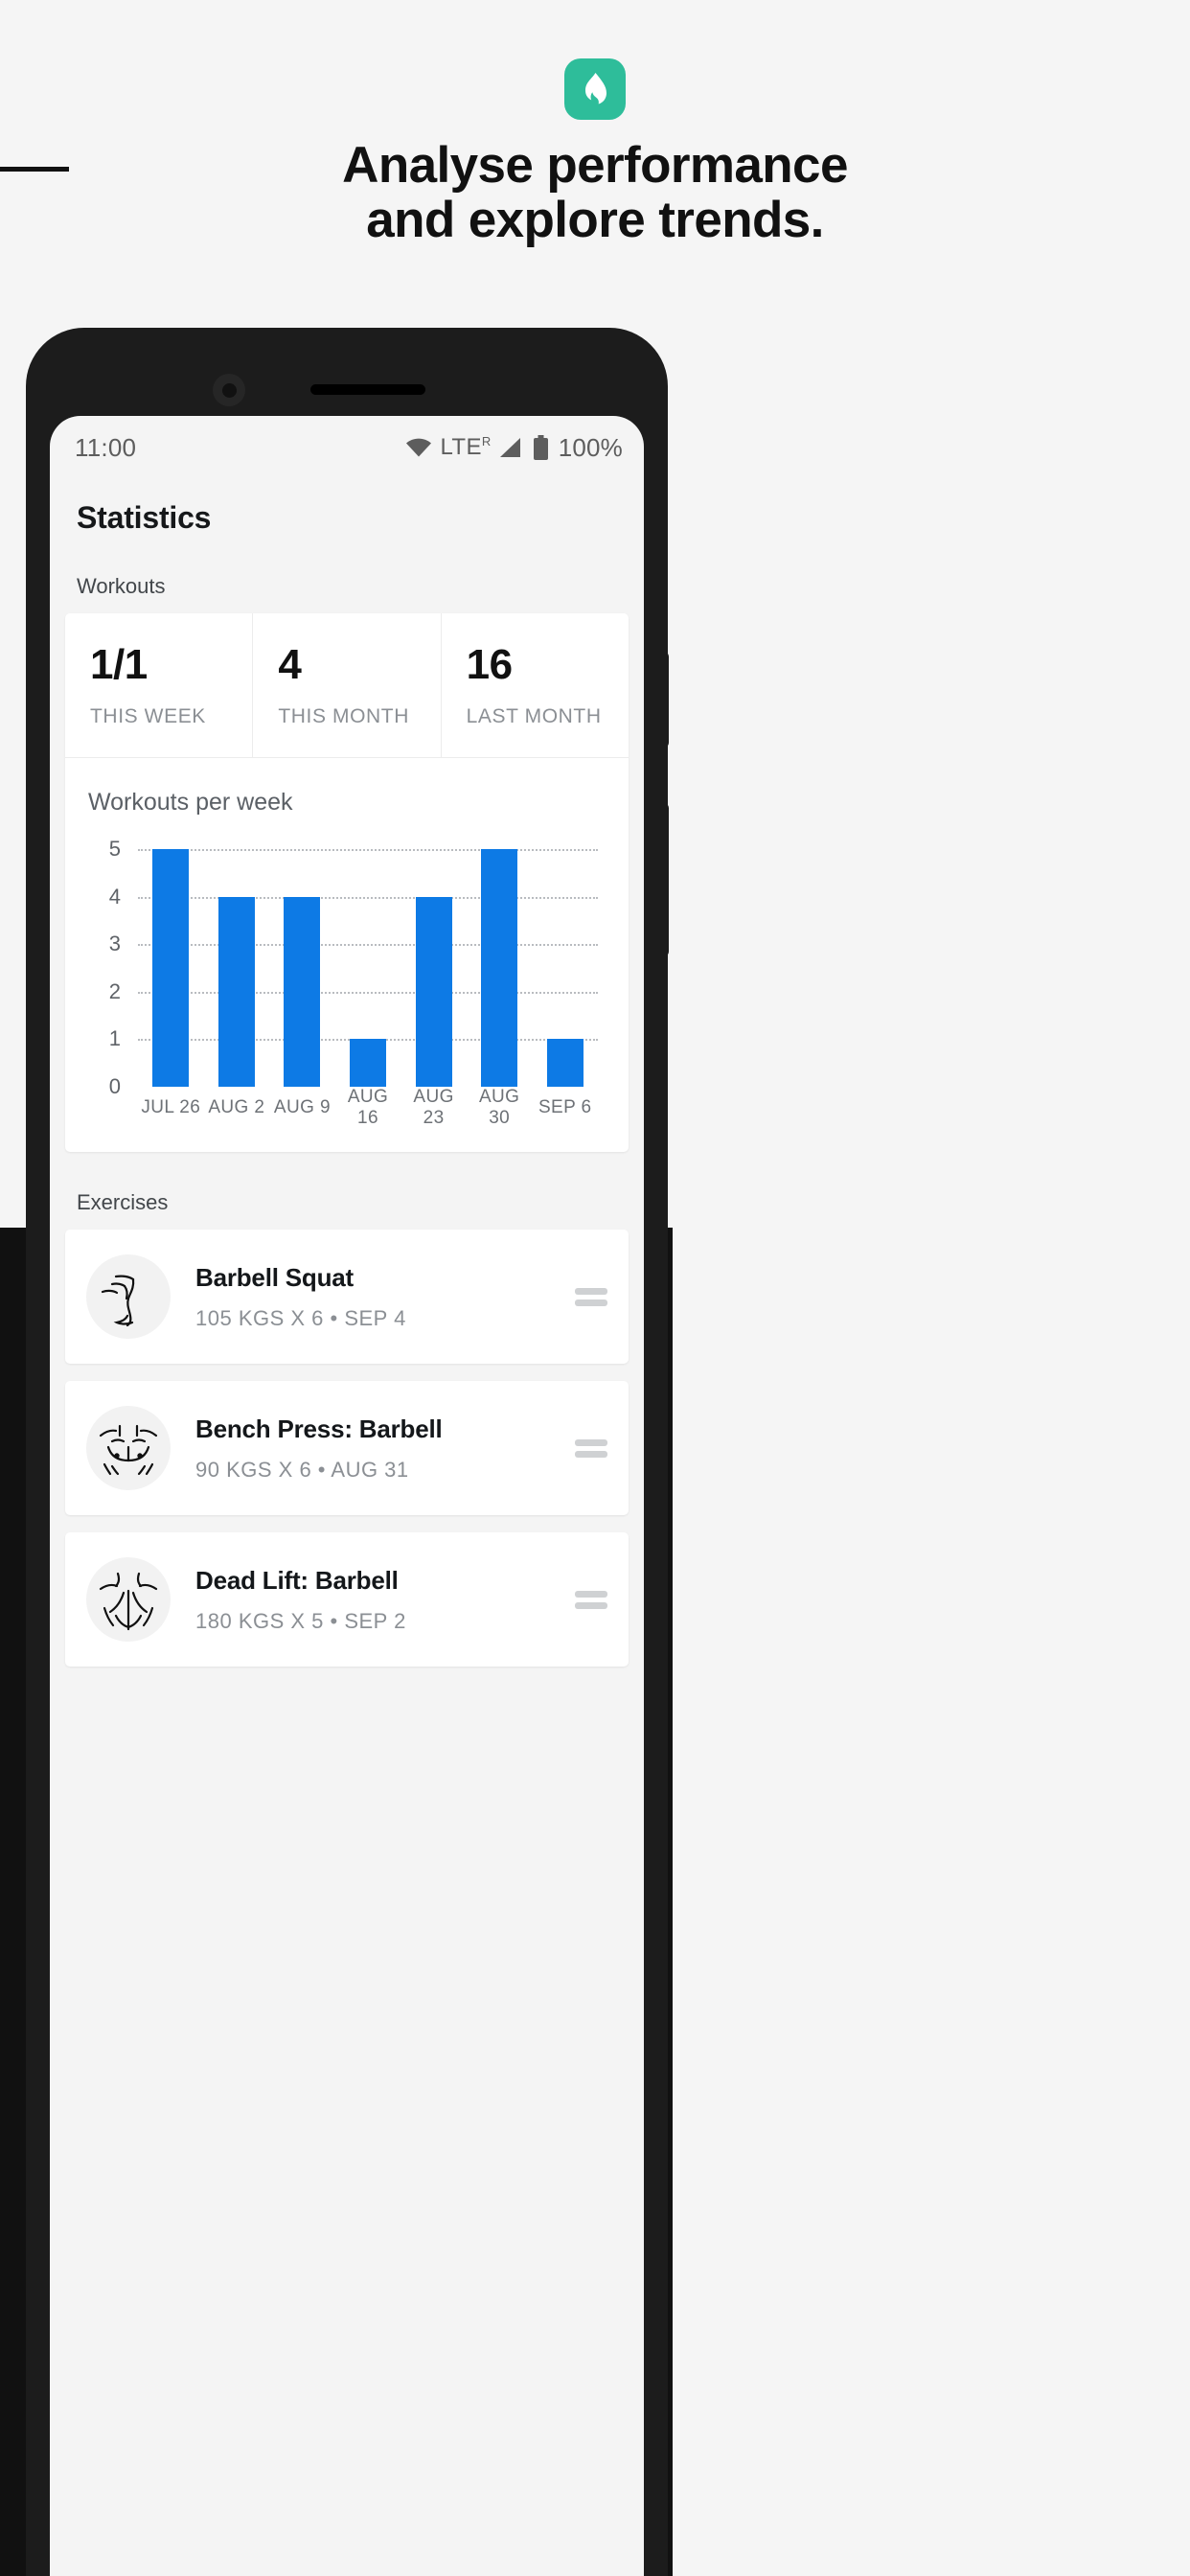  I want to click on stat-last-month: 16 LAST MONTH, so click(536, 685).